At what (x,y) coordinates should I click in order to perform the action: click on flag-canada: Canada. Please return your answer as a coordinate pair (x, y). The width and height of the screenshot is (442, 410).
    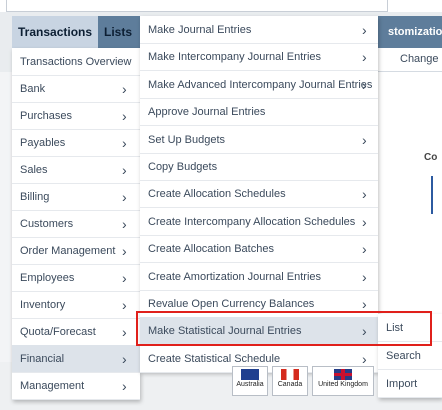
    Looking at the image, I should click on (290, 381).